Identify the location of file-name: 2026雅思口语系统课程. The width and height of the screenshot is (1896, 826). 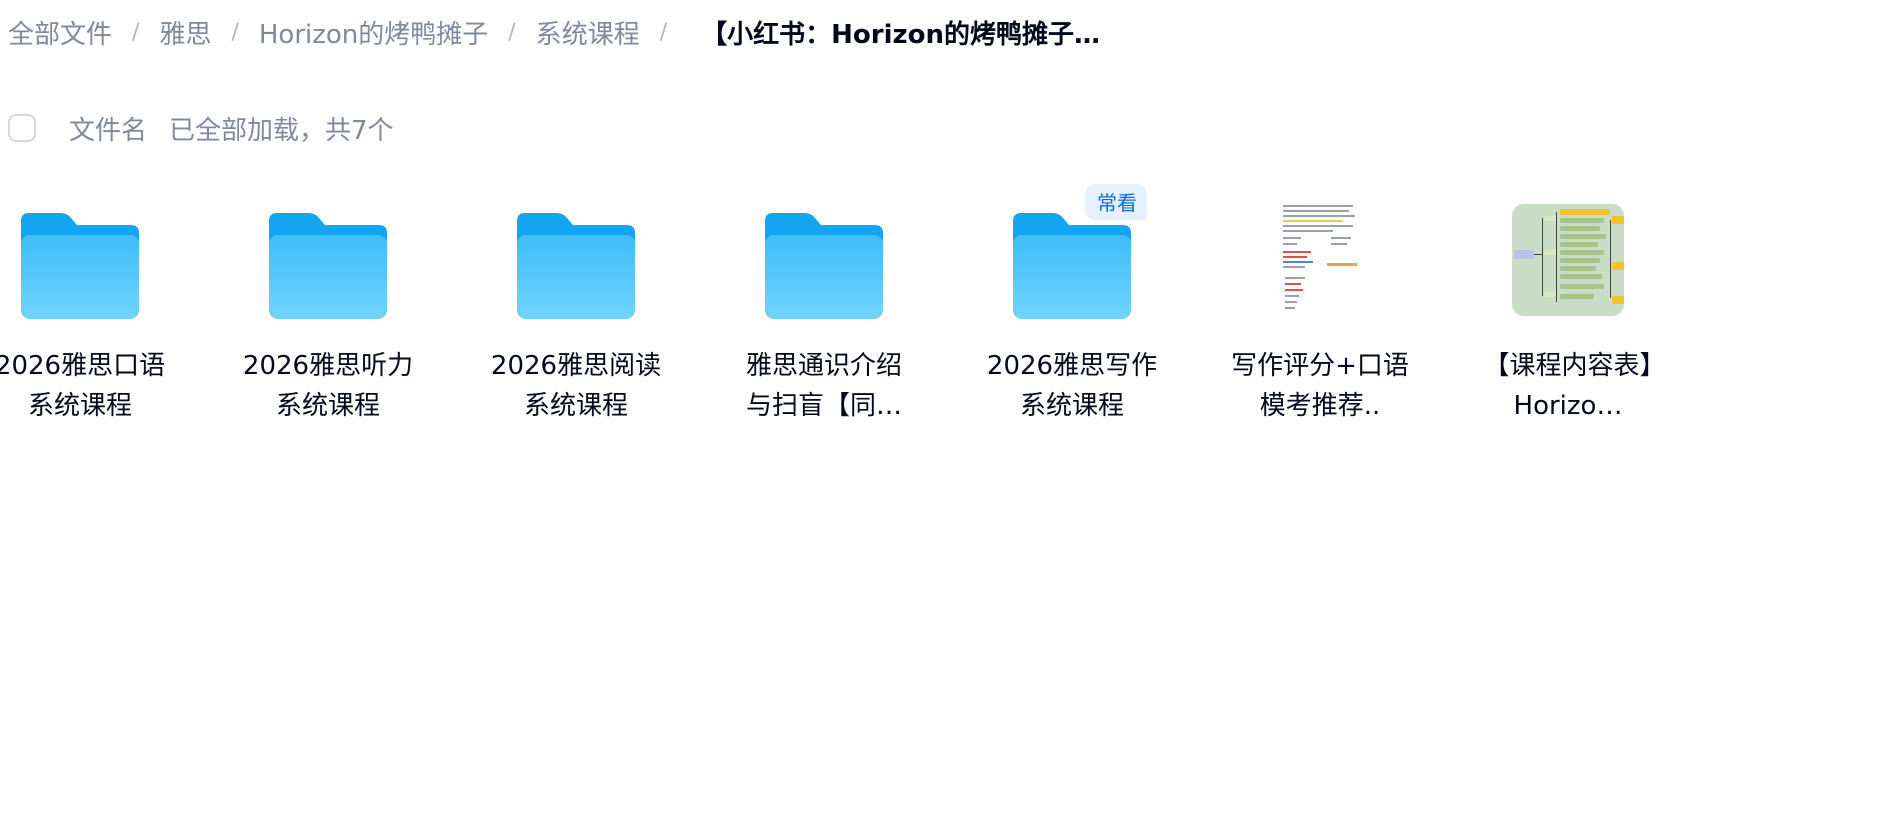
(85, 386).